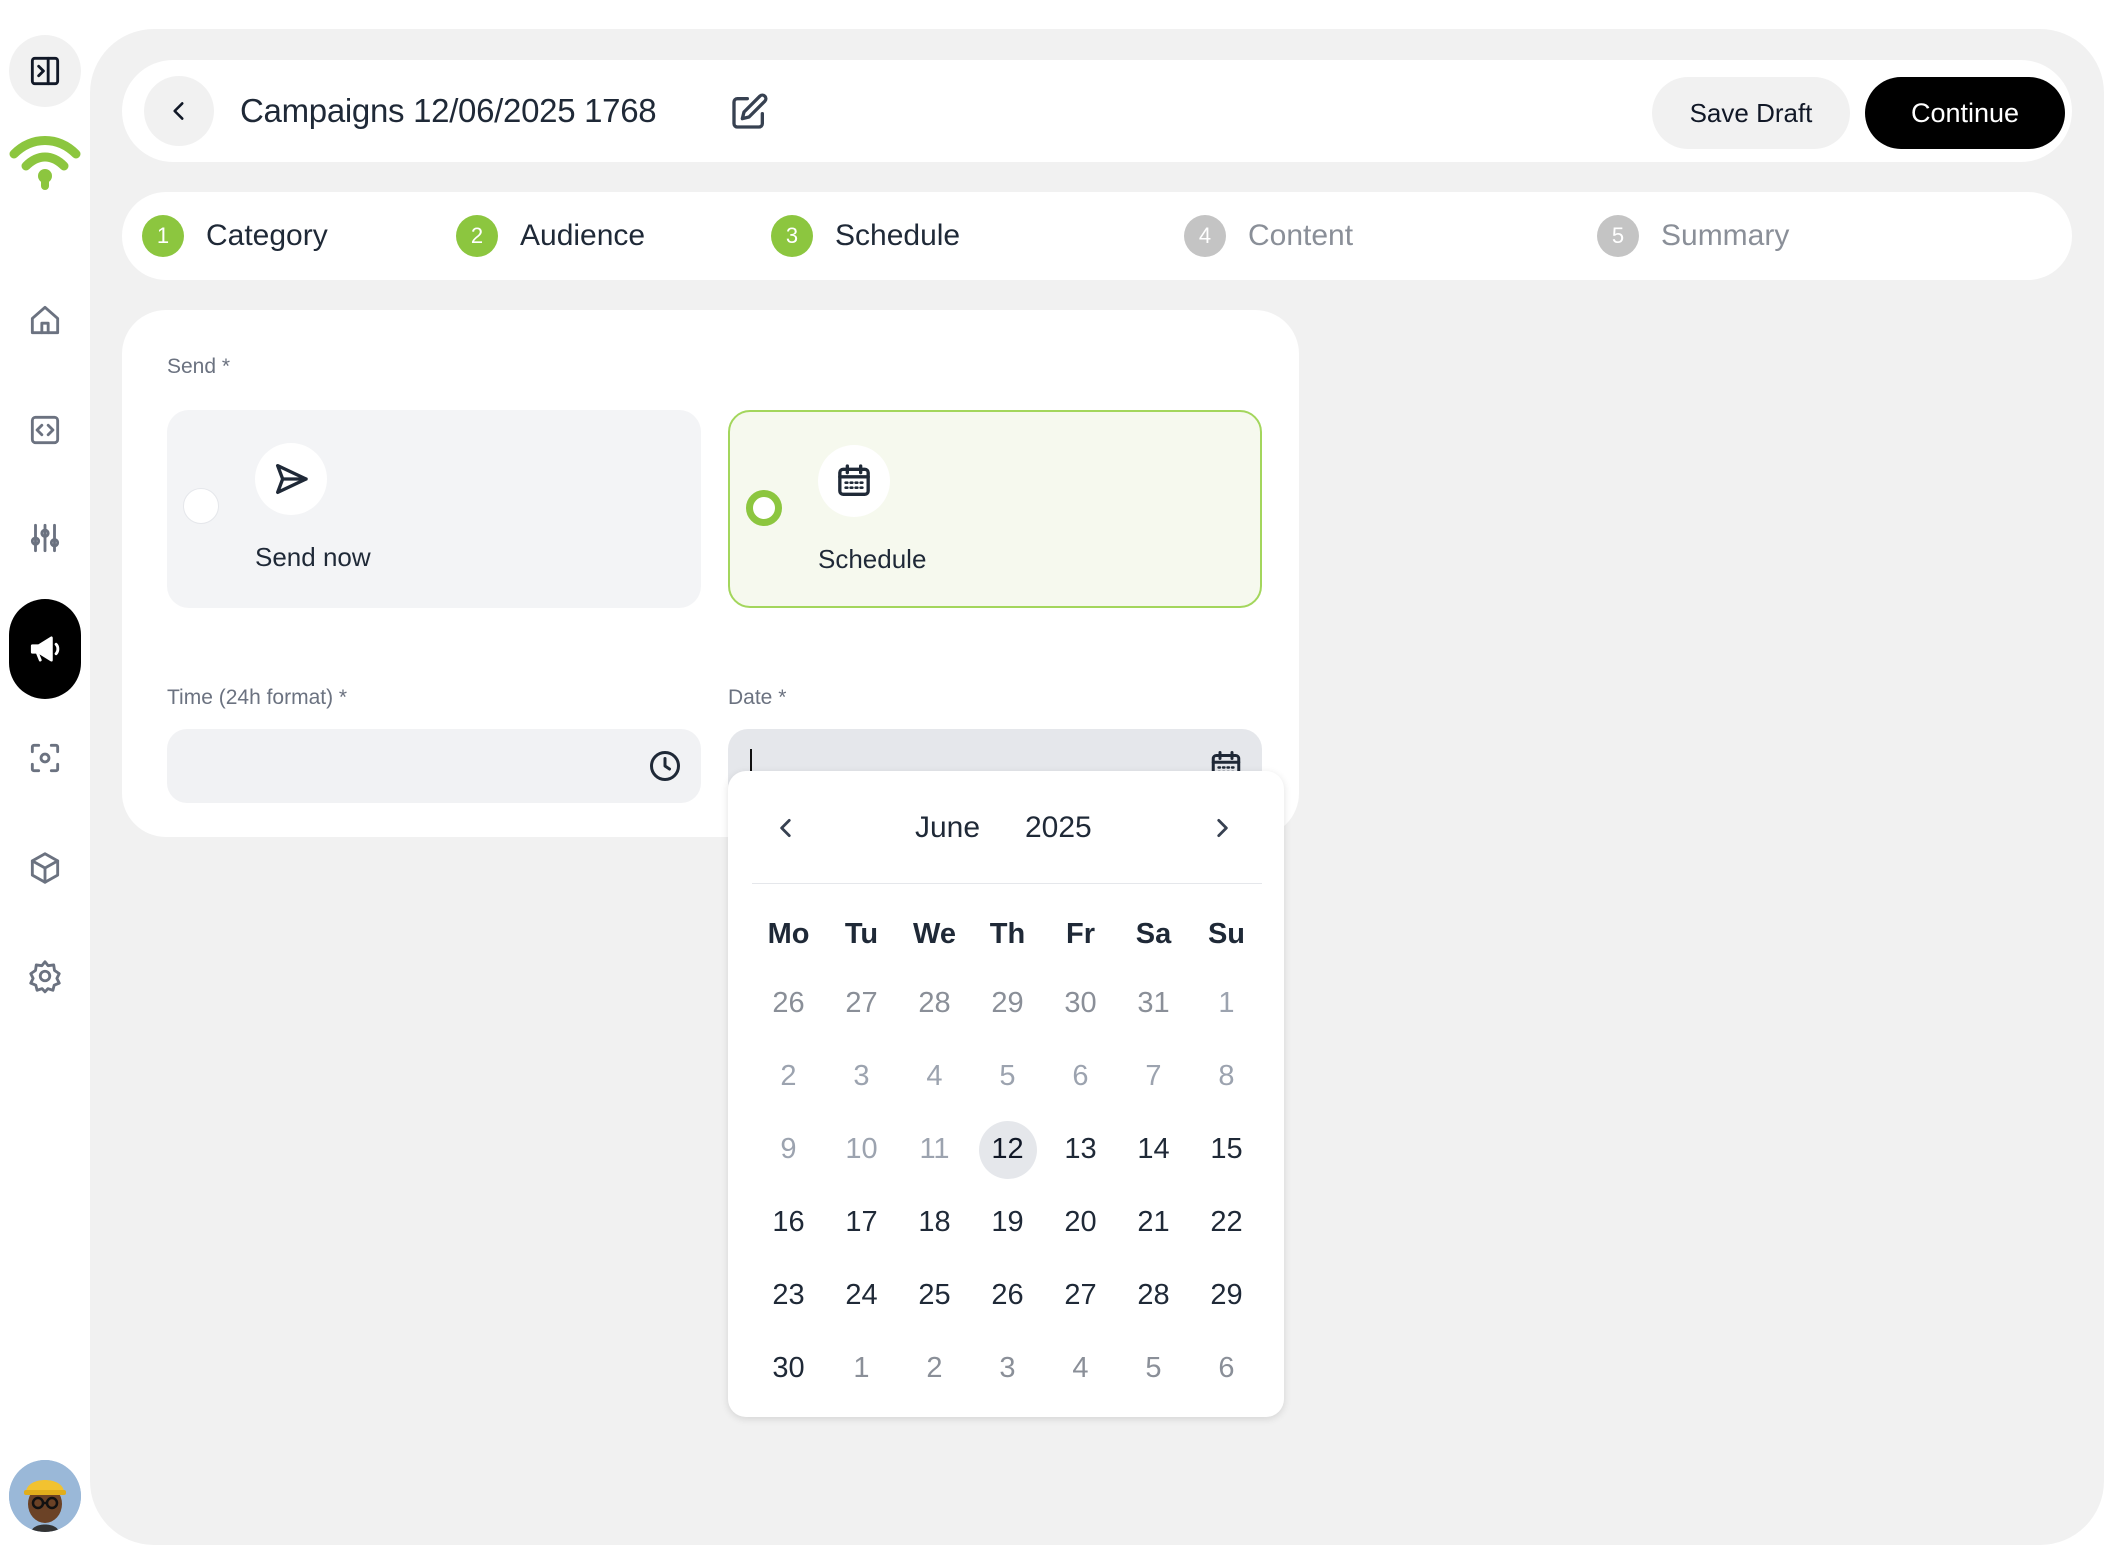 The width and height of the screenshot is (2122, 1556). I want to click on chevron-left-icon, so click(178, 111).